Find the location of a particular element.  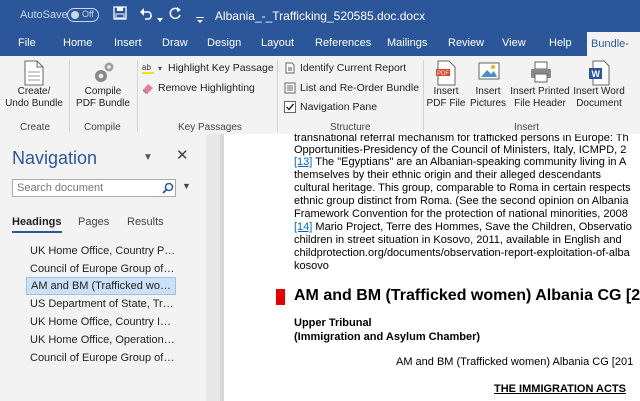

close-icon: ✕ is located at coordinates (182, 155).